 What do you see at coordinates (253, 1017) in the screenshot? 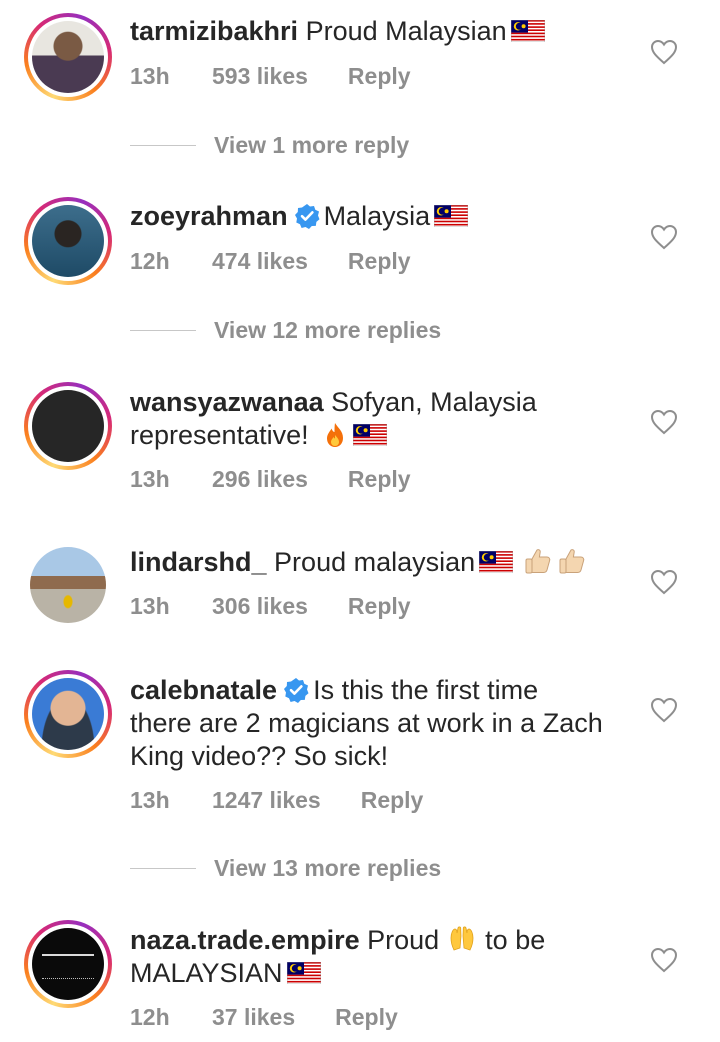
I see `likes-count: 37 likes` at bounding box center [253, 1017].